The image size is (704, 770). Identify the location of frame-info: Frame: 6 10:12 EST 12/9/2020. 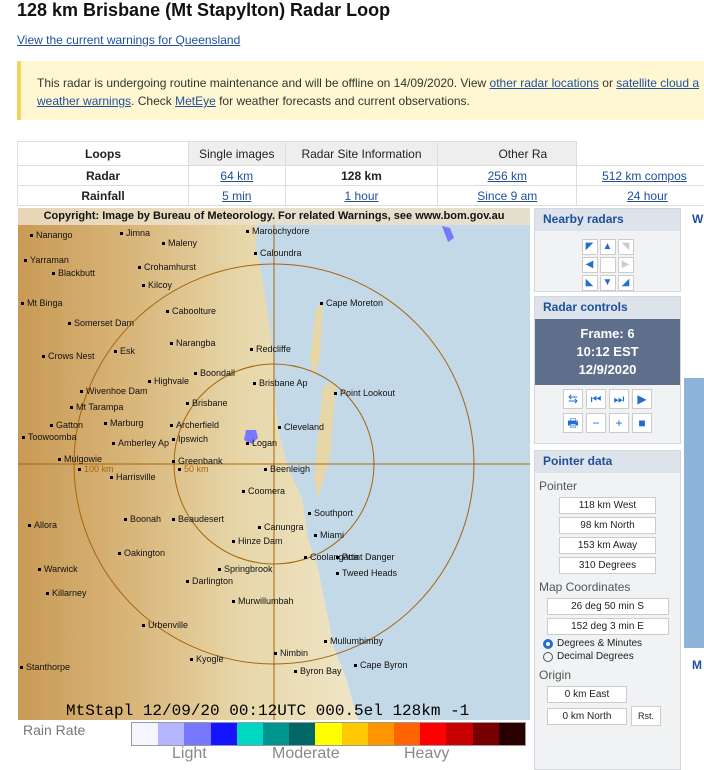
(607, 352).